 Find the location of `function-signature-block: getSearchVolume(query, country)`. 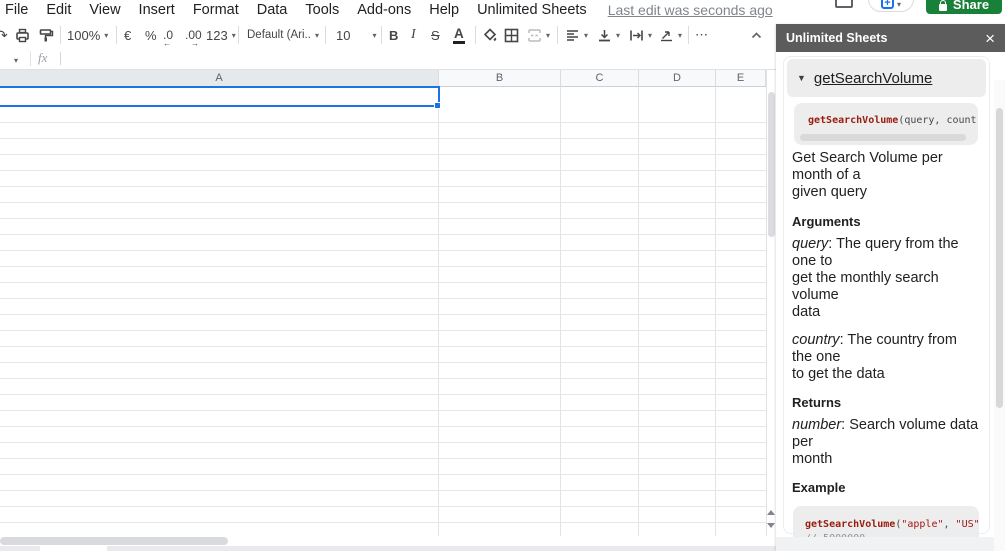

function-signature-block: getSearchVolume(query, country) is located at coordinates (886, 124).